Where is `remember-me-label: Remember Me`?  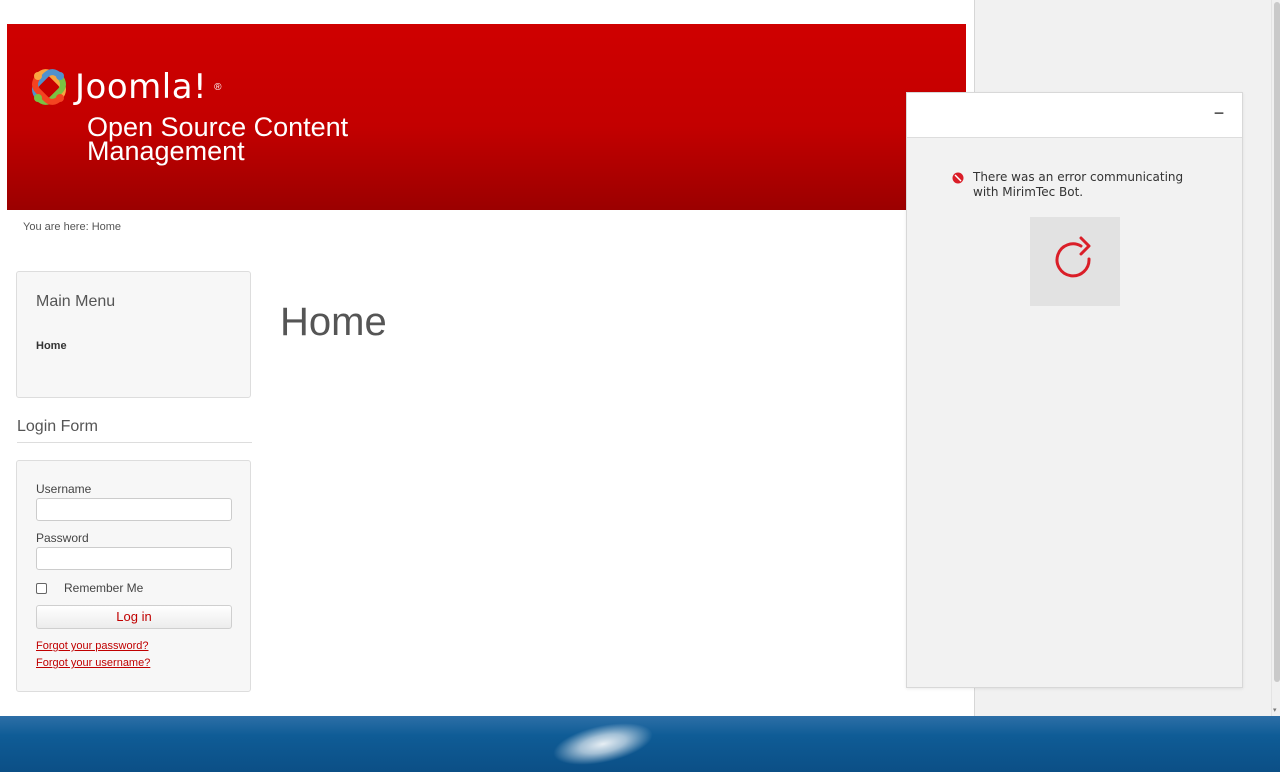 remember-me-label: Remember Me is located at coordinates (104, 588).